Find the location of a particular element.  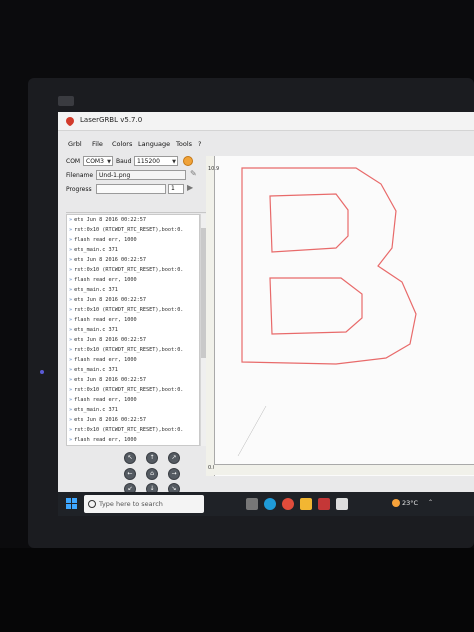

letter-b-outline is located at coordinates (329, 266).